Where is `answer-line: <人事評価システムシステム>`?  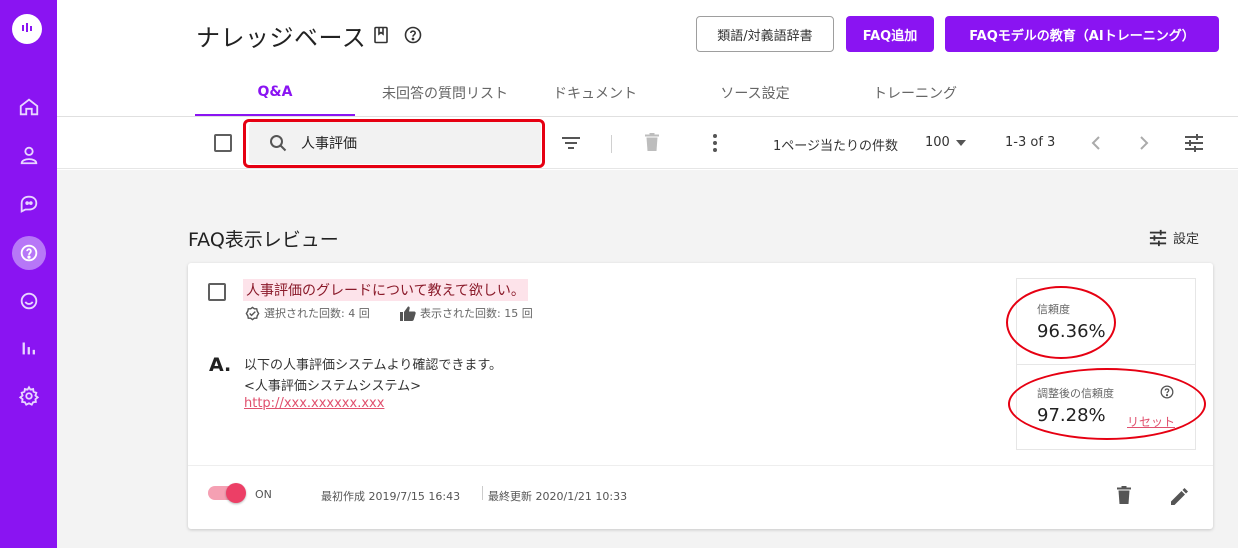
answer-line: <人事評価システムシステム> is located at coordinates (333, 386).